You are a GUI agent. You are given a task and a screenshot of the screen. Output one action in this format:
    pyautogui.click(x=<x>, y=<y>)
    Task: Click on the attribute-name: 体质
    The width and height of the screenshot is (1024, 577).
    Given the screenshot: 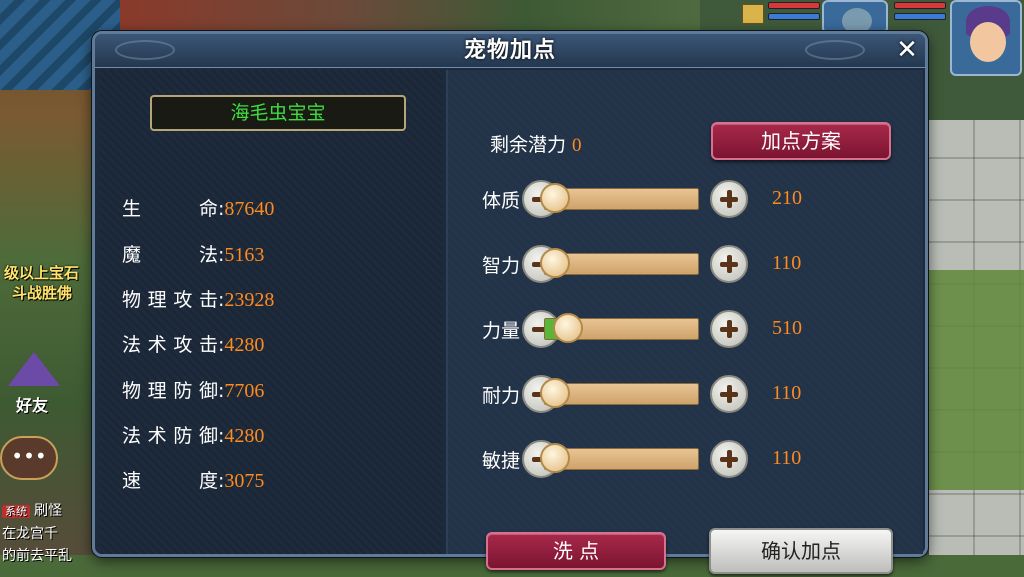 What is the action you would take?
    pyautogui.click(x=501, y=201)
    